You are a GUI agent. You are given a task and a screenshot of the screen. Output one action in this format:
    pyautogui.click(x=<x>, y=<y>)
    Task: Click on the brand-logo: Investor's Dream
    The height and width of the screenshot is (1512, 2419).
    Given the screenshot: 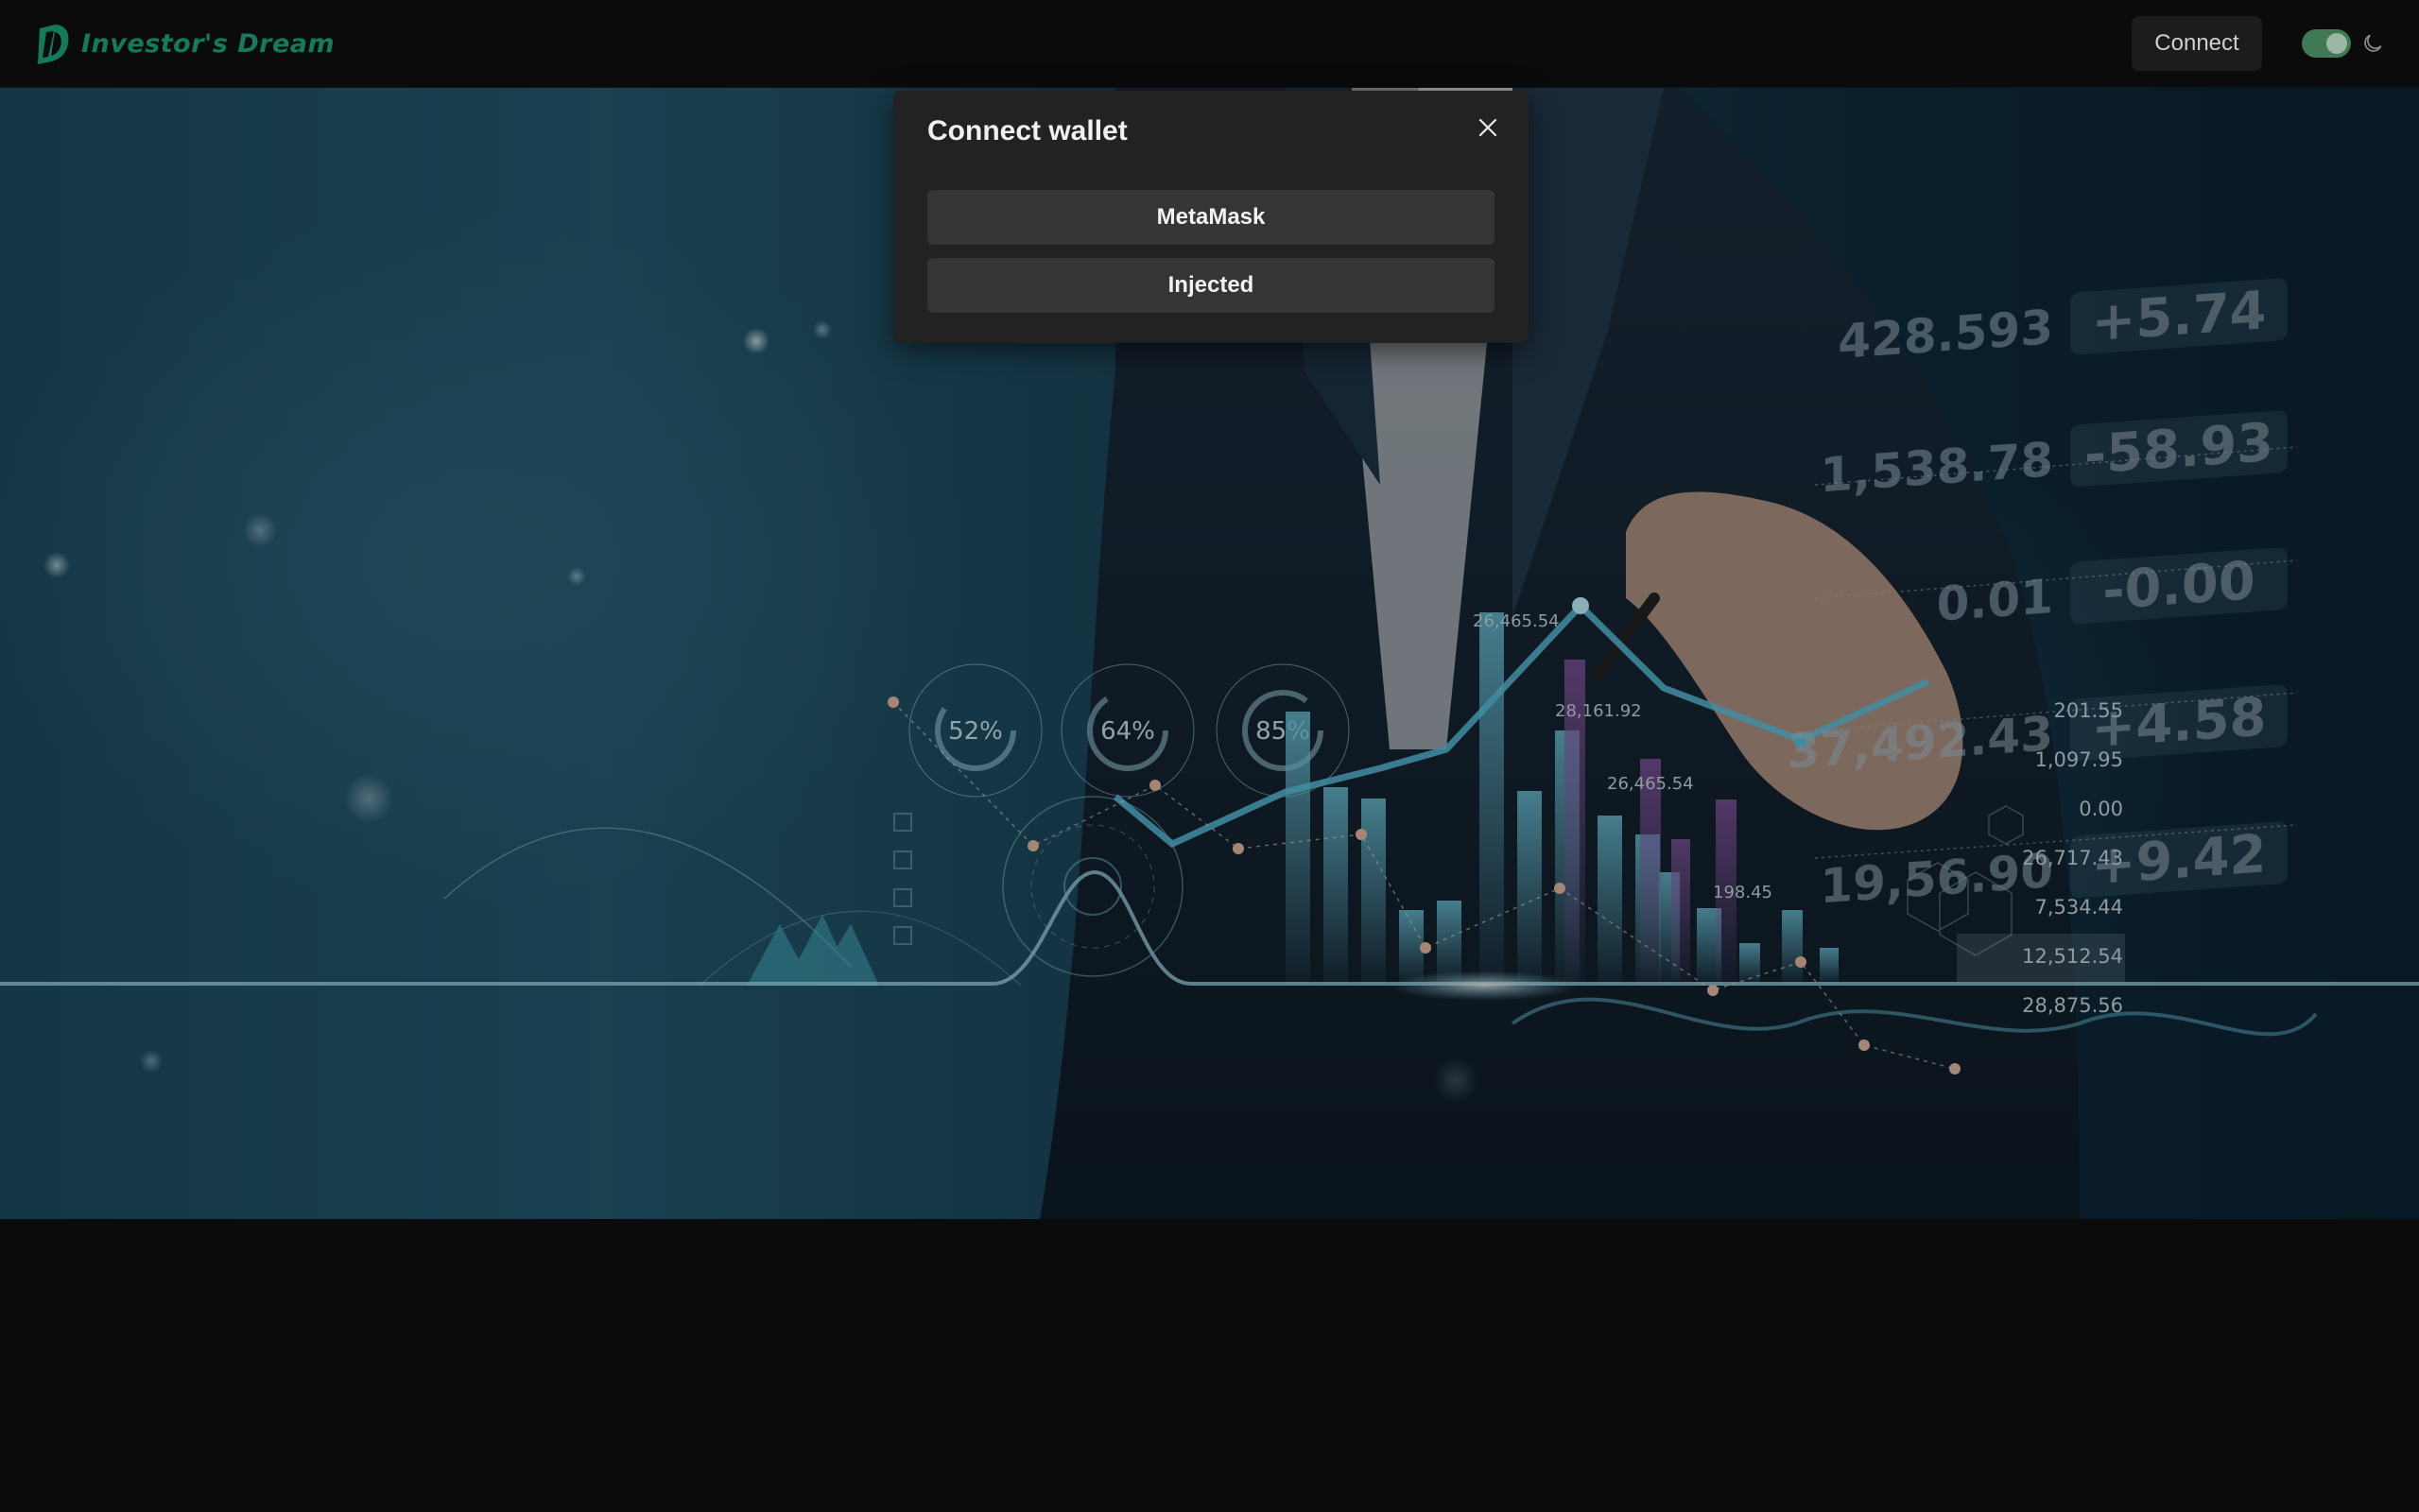 What is the action you would take?
    pyautogui.click(x=184, y=43)
    